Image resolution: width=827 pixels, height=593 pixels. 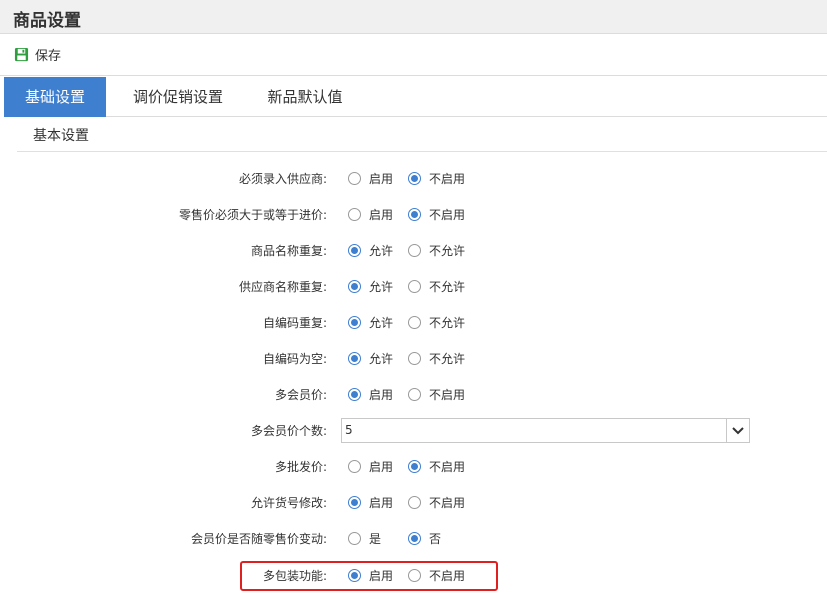 I want to click on tab-new-product-defaults: 新品默认值, so click(x=305, y=97).